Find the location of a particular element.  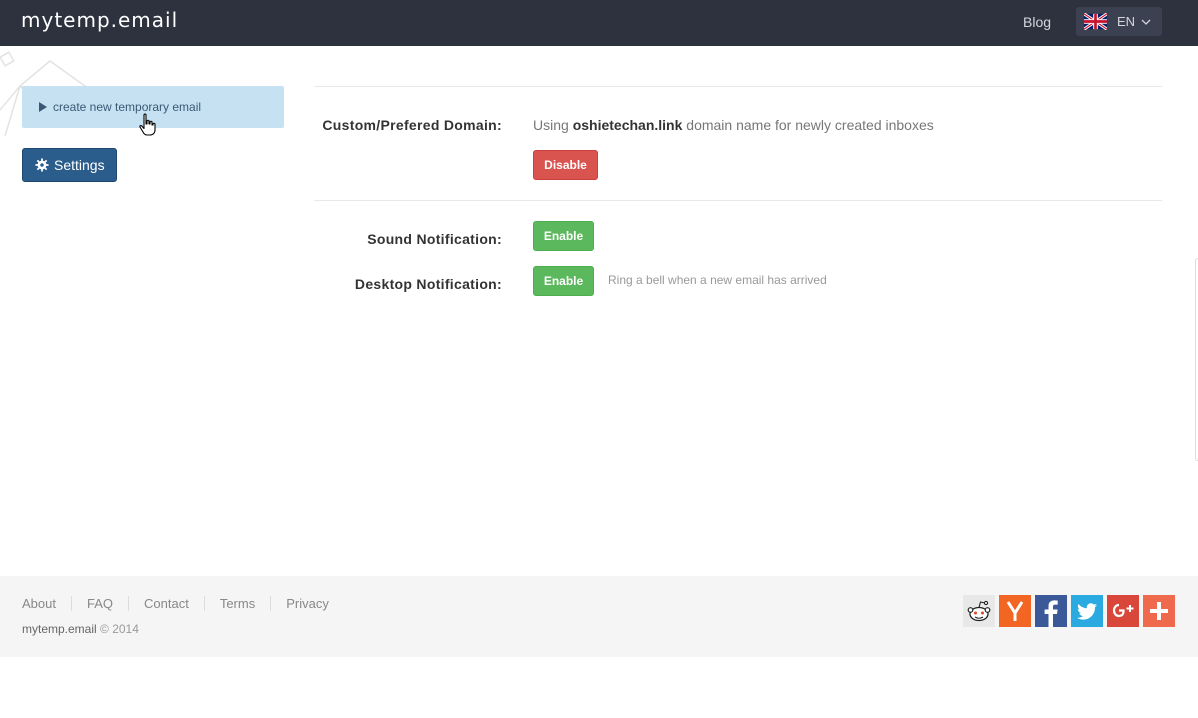

settings-label: Settings is located at coordinates (79, 165).